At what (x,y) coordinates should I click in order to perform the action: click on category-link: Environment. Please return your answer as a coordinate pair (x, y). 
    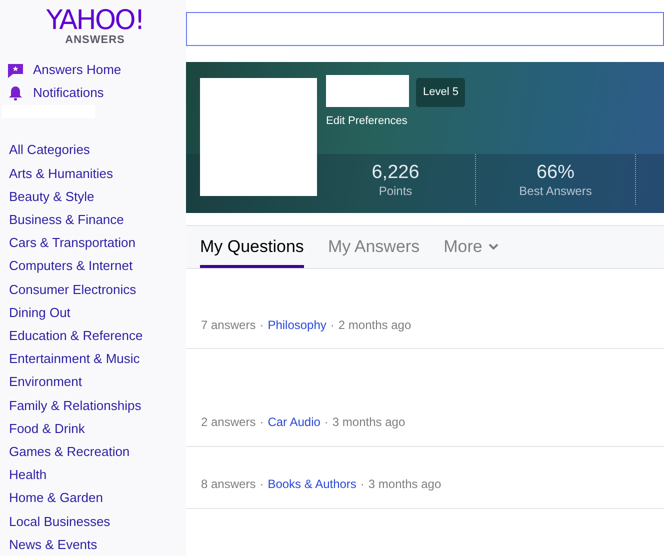
    Looking at the image, I should click on (97, 382).